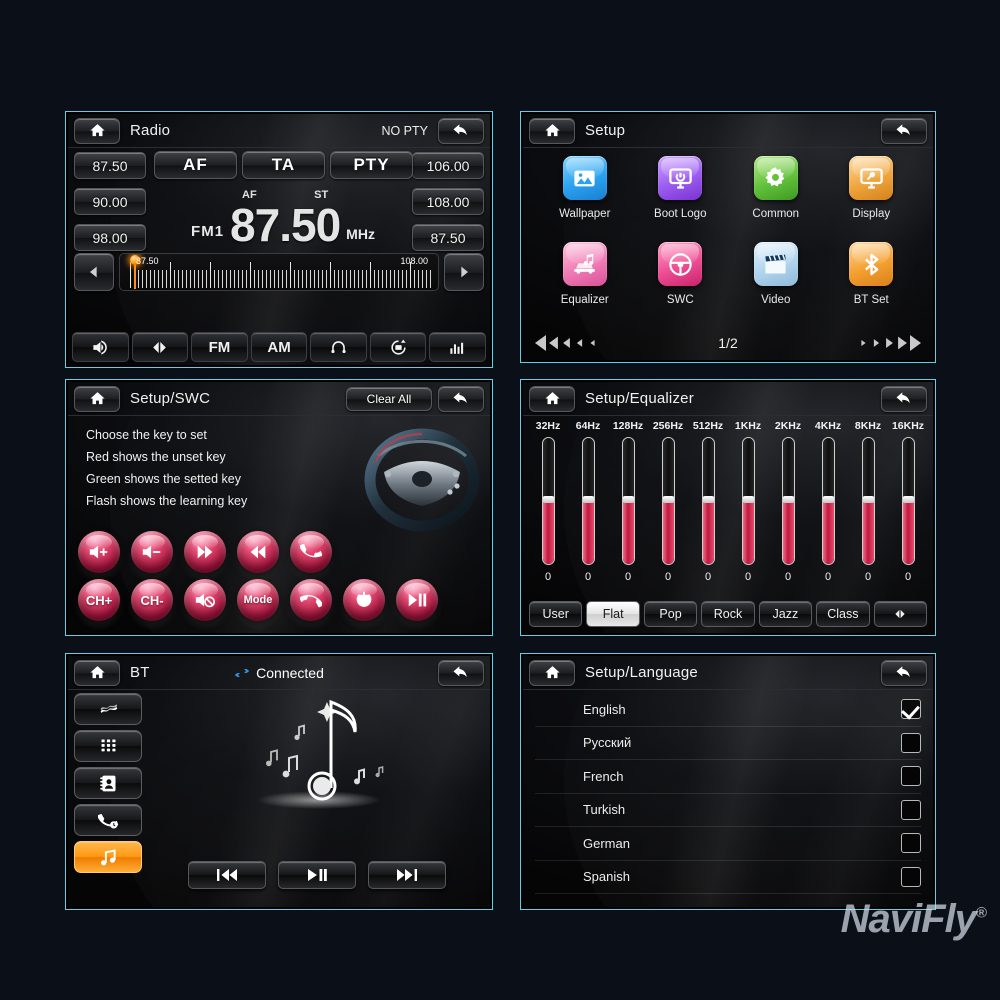  What do you see at coordinates (872, 285) in the screenshot?
I see `setup-item-bt-set: BT Set` at bounding box center [872, 285].